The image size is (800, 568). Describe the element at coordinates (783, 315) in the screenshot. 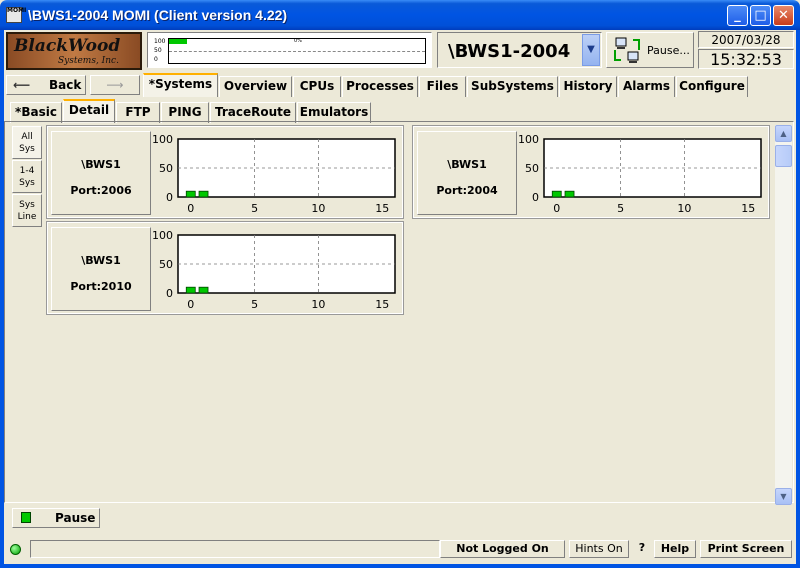

I see `vertical-scrollbar: ▲ ▼` at that location.